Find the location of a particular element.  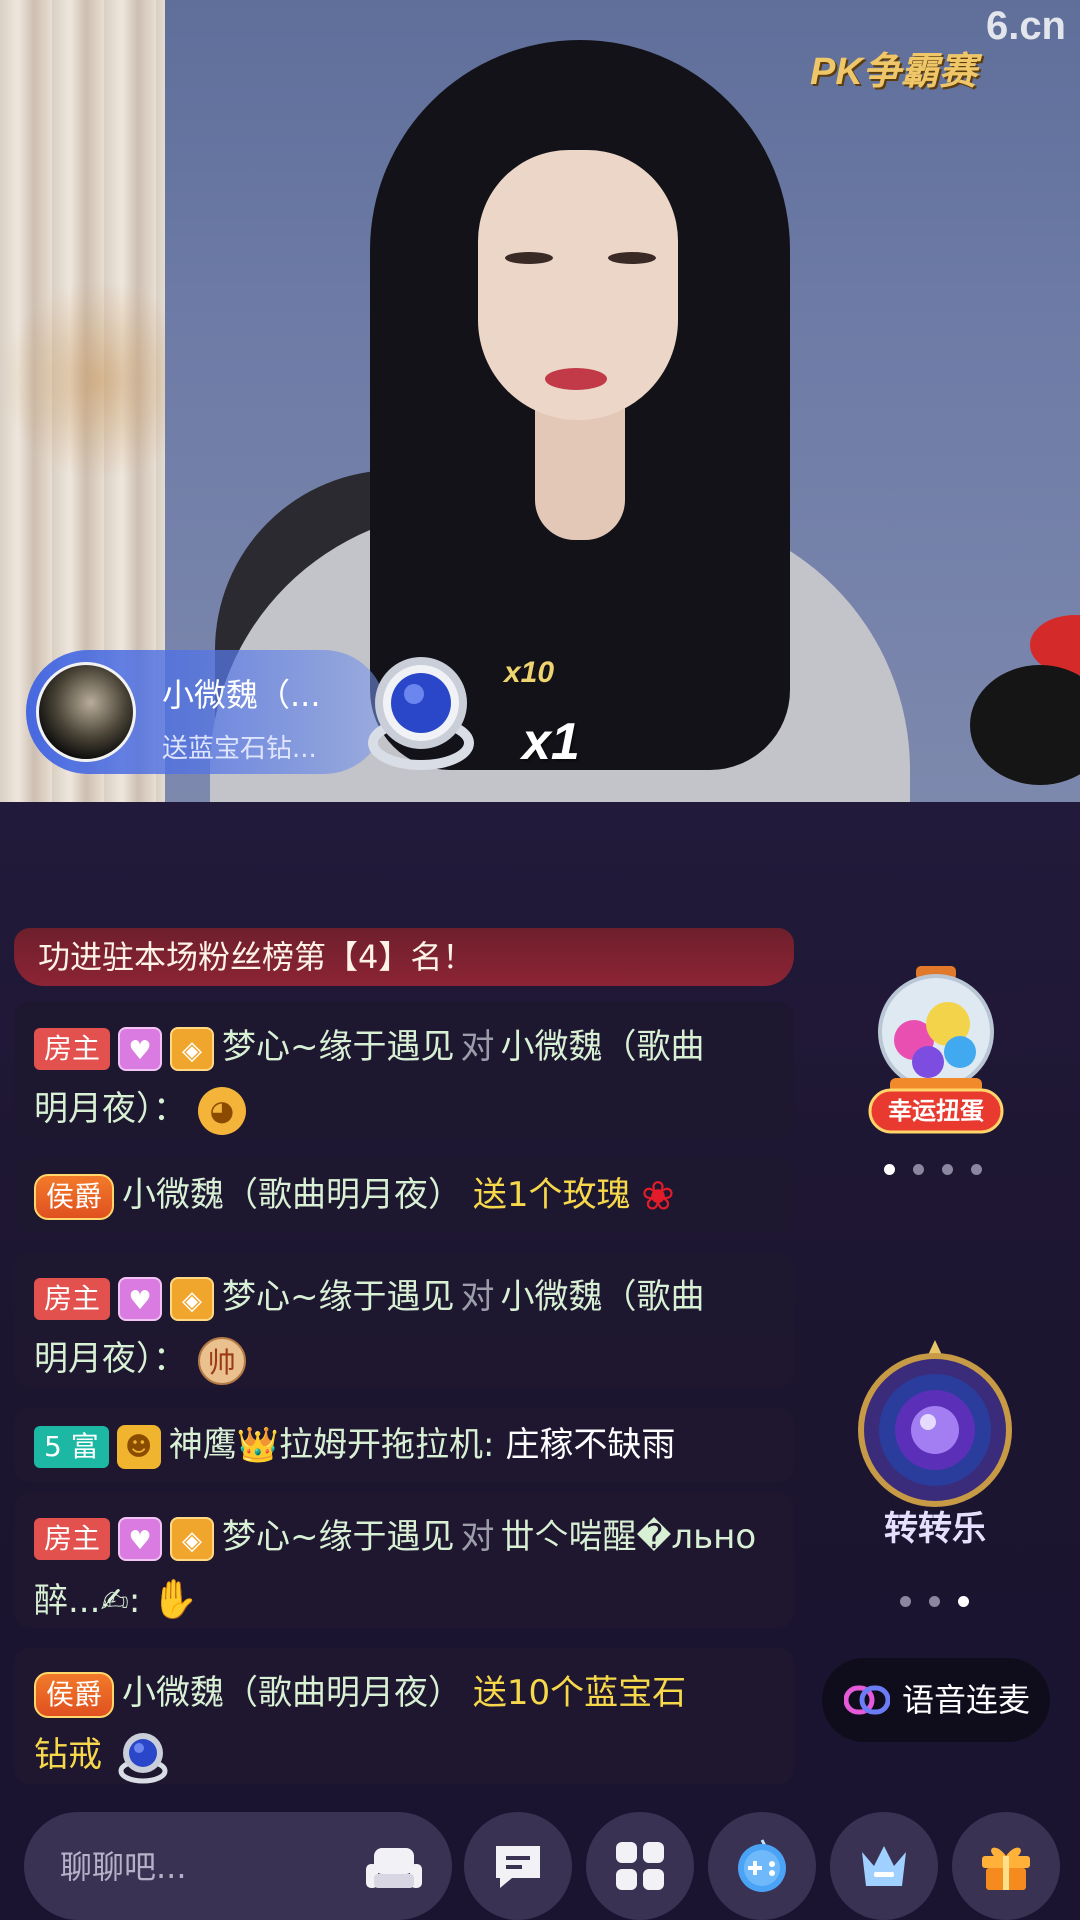

gift-action-text: 送1个玫瑰 is located at coordinates (551, 1195).